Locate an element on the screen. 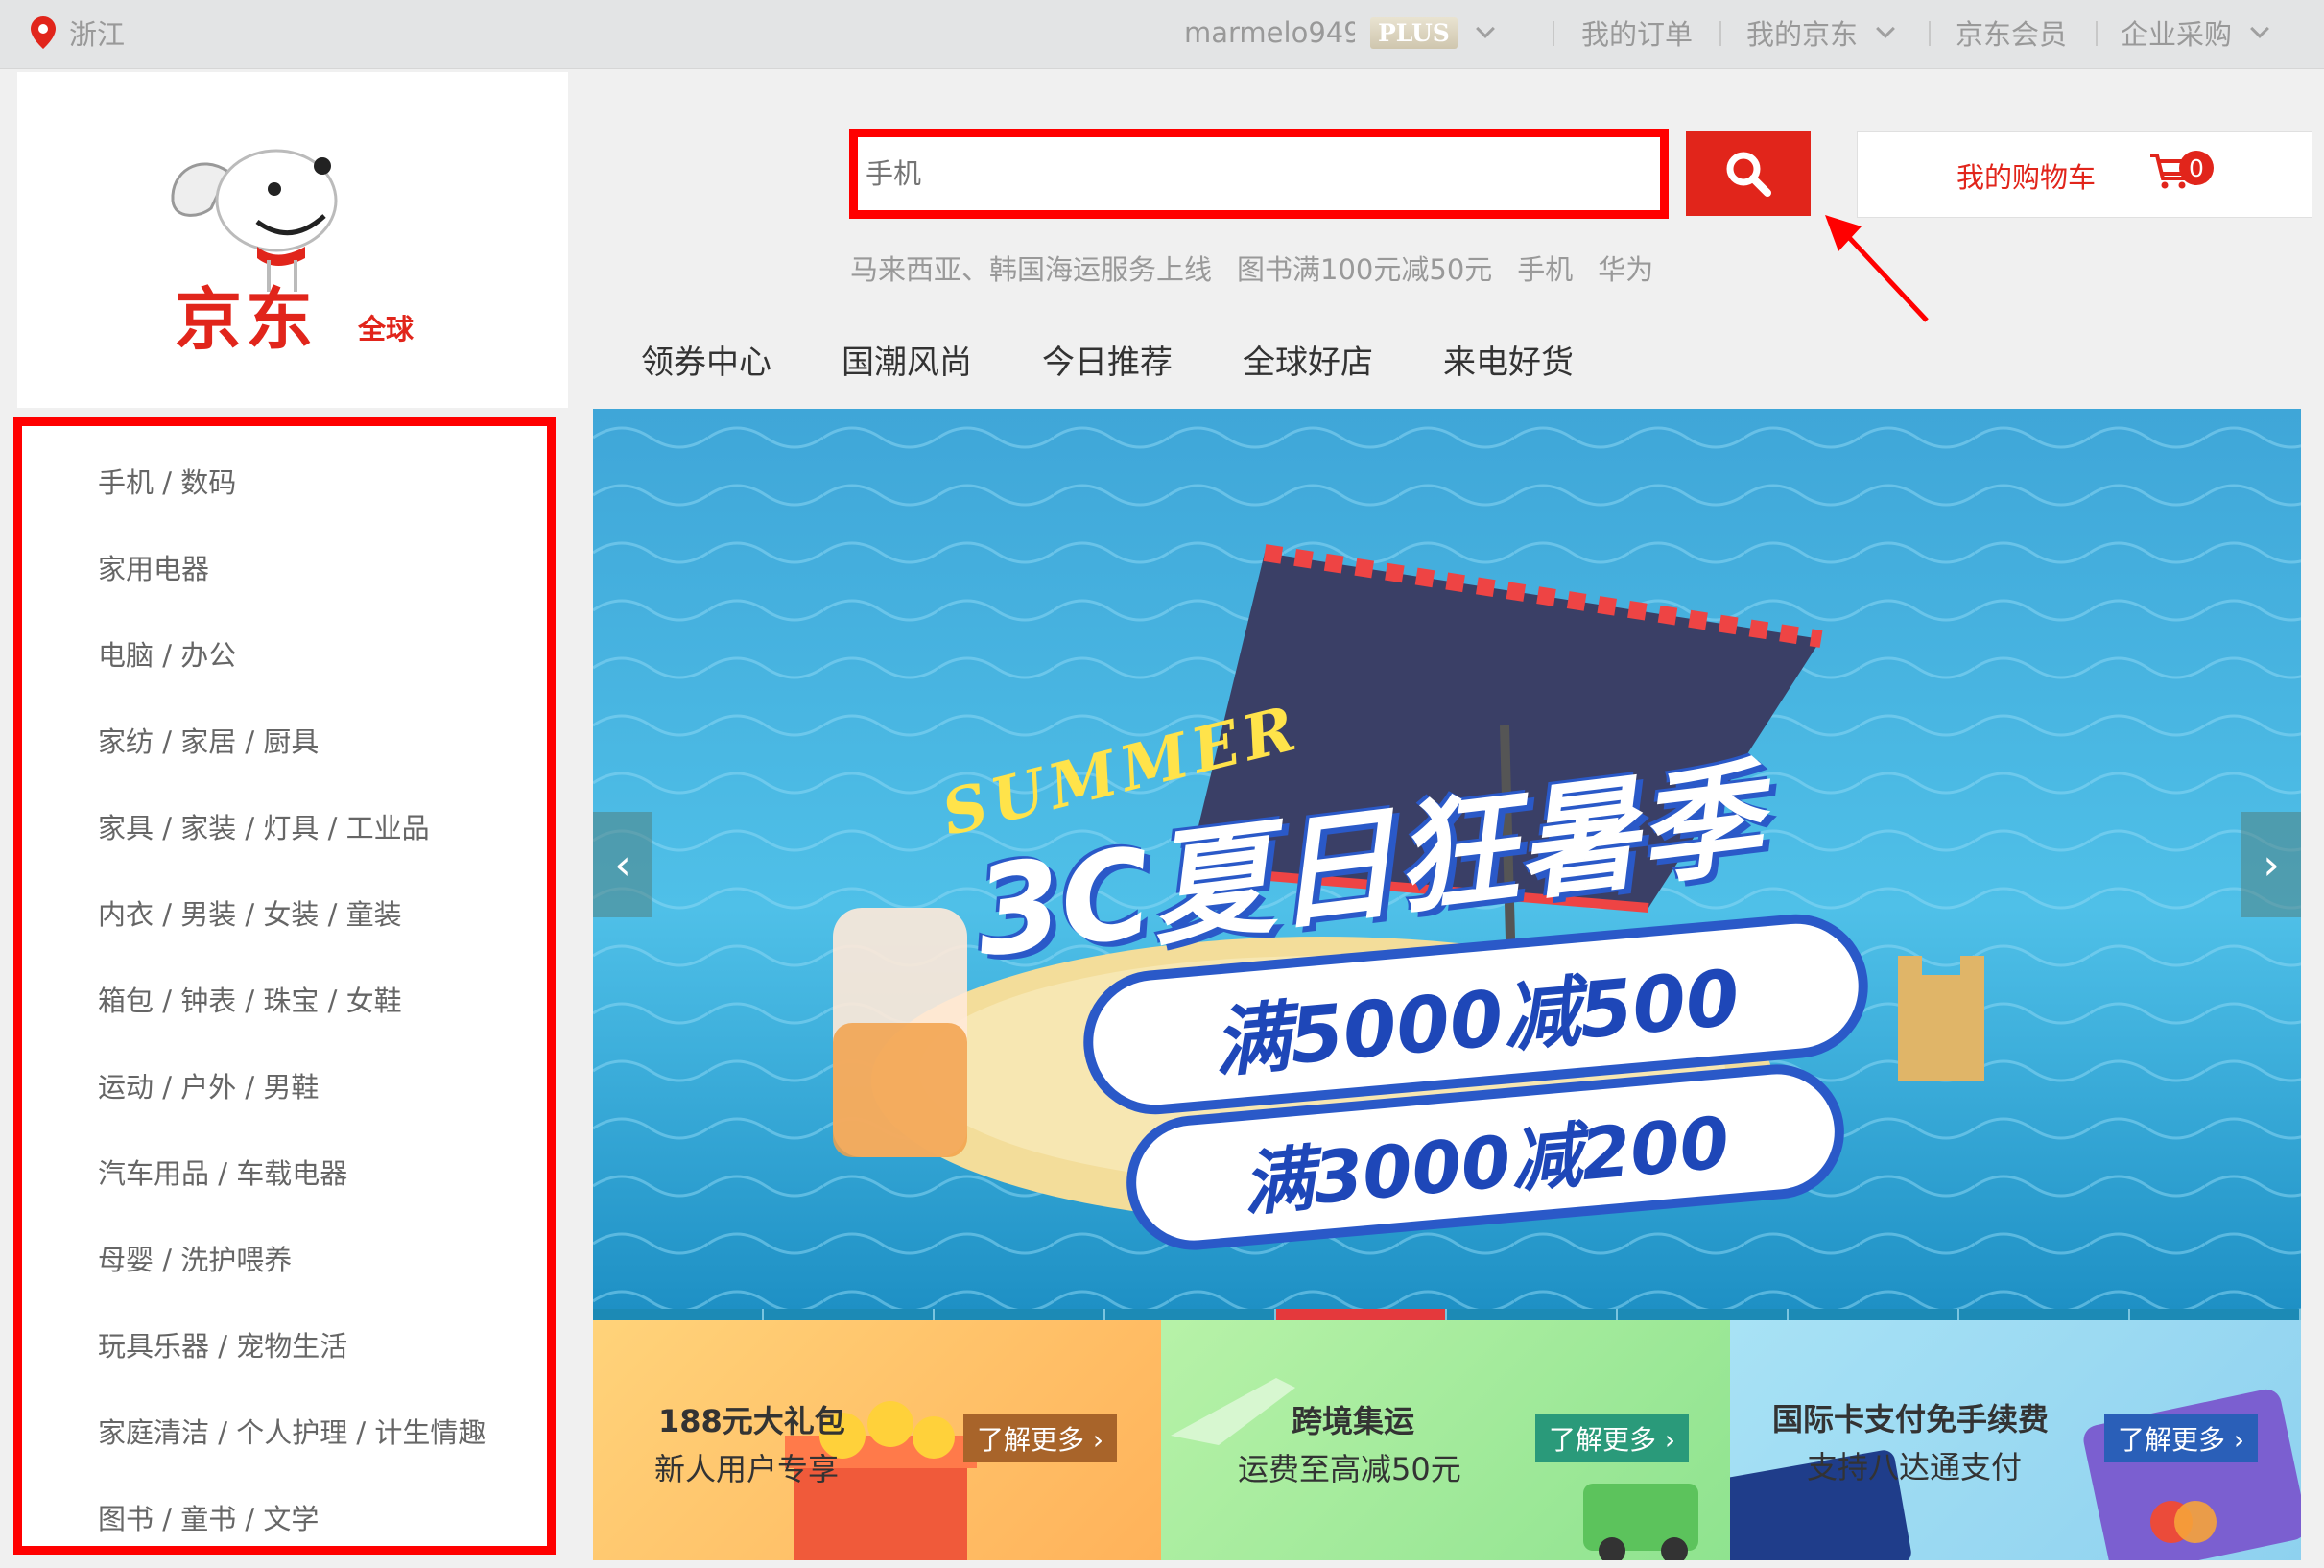 Image resolution: width=2324 pixels, height=1568 pixels. search-input is located at coordinates (1259, 173).